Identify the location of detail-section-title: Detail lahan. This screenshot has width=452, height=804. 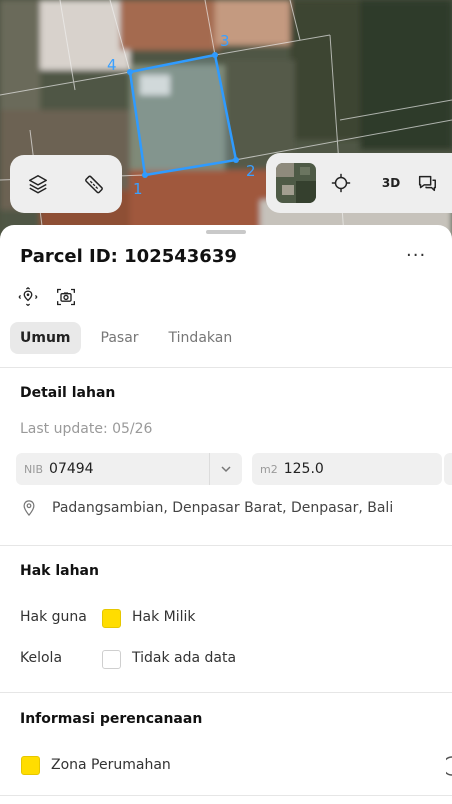
(68, 393).